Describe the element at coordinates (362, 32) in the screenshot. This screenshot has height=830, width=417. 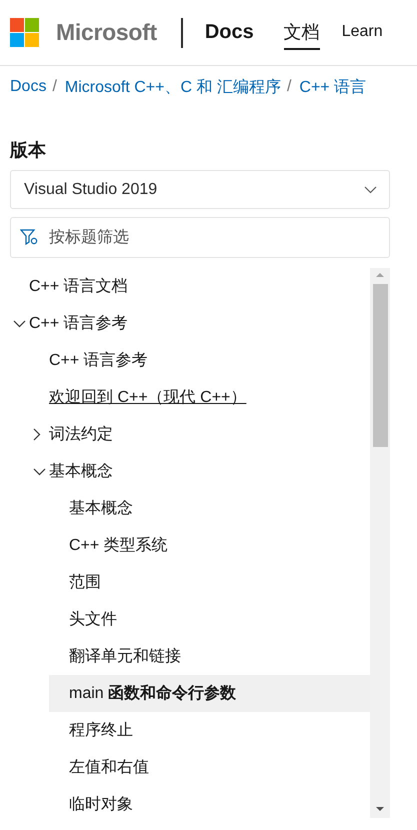
I see `nav-link: Learn` at that location.